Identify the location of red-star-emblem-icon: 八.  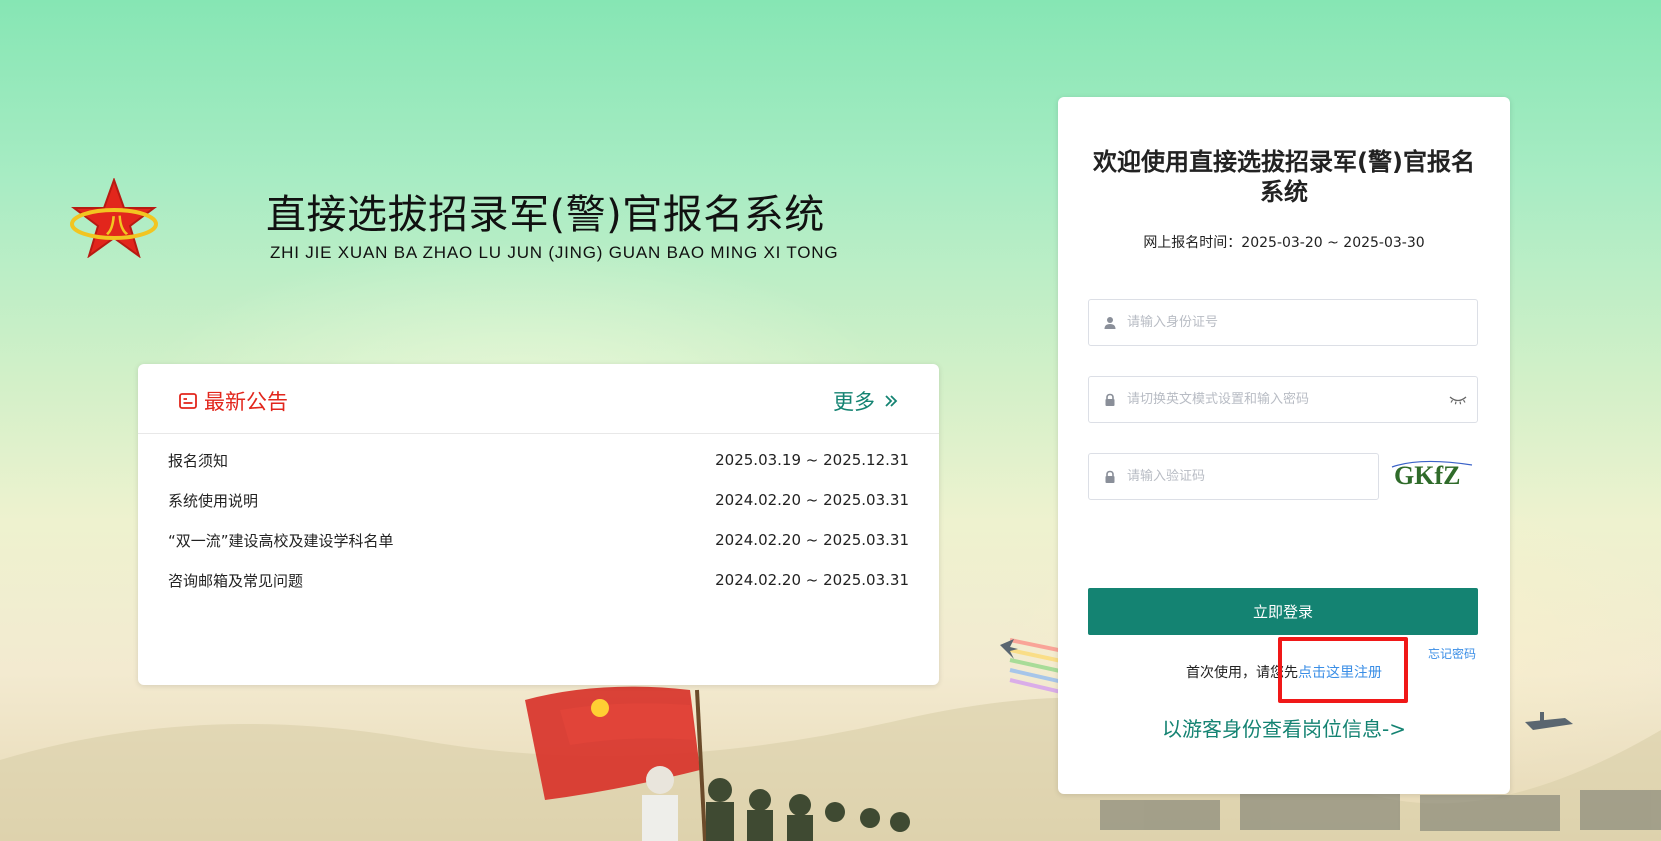
(114, 218).